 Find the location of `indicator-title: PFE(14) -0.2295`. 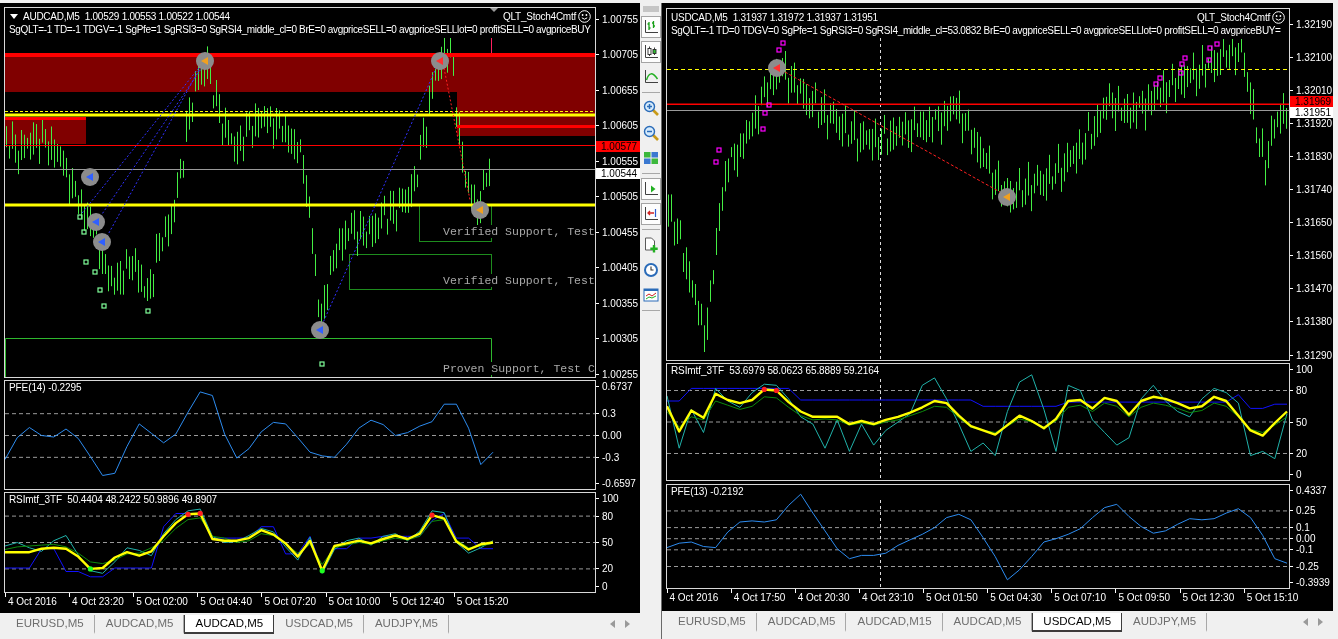

indicator-title: PFE(14) -0.2295 is located at coordinates (45, 388).